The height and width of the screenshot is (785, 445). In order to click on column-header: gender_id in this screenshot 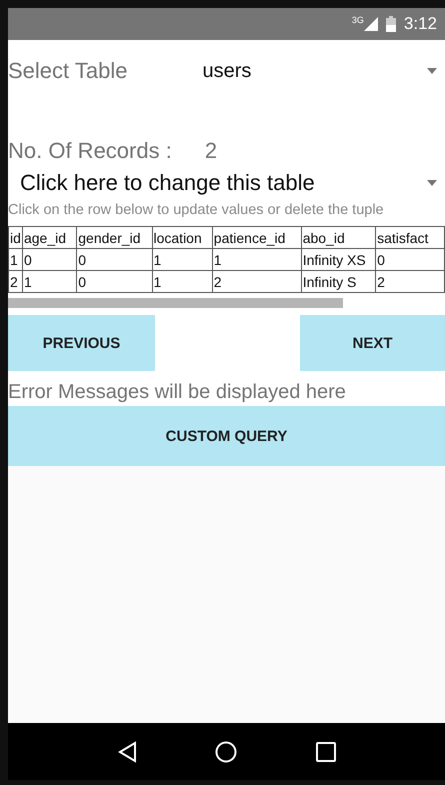, I will do `click(114, 237)`.